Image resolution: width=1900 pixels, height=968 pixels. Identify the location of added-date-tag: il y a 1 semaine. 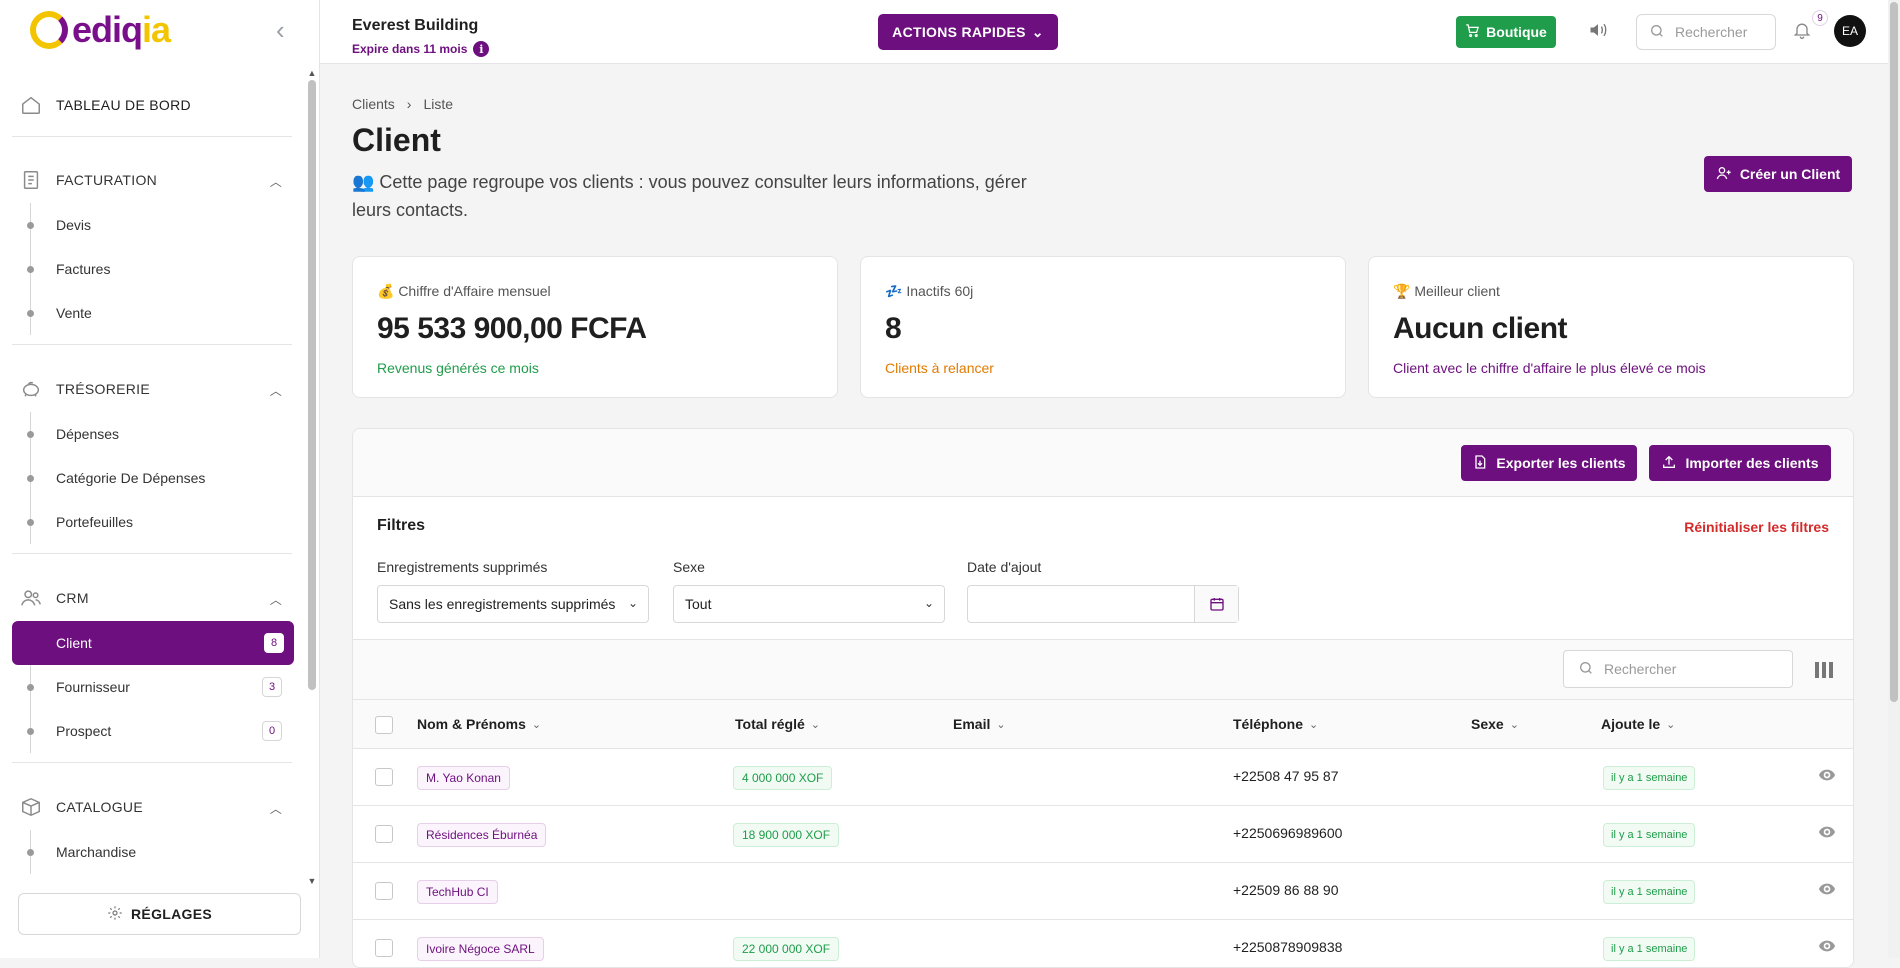
(1649, 892).